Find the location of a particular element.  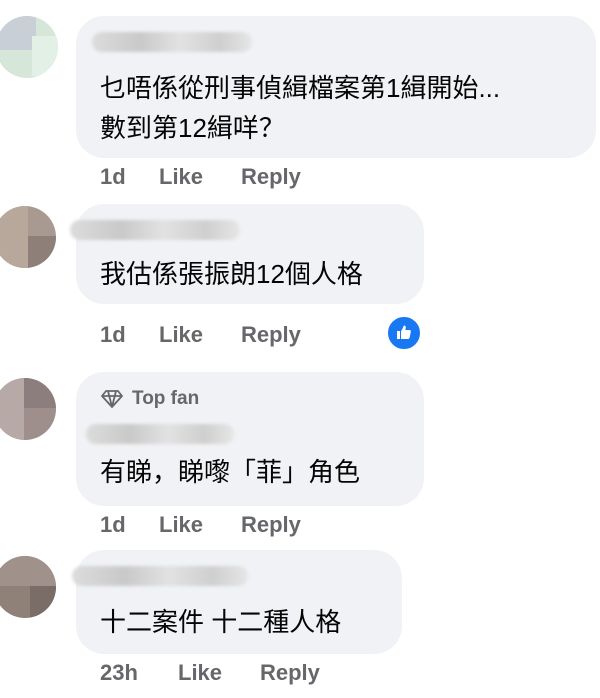

comment-time: 23h is located at coordinates (119, 673).